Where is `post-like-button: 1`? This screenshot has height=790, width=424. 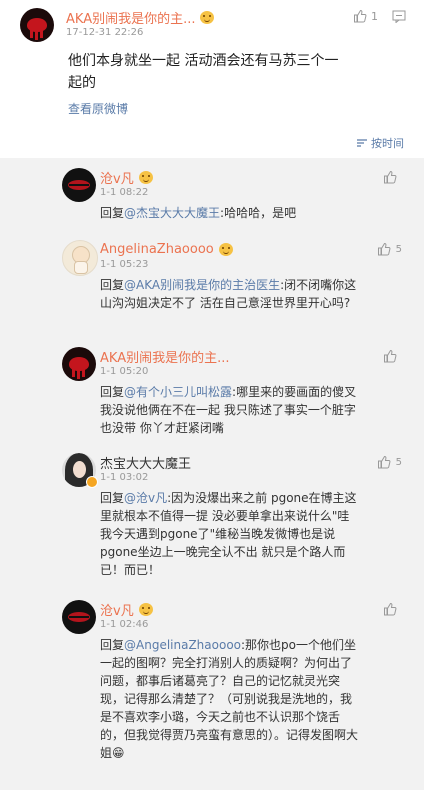
post-like-button: 1 is located at coordinates (365, 16).